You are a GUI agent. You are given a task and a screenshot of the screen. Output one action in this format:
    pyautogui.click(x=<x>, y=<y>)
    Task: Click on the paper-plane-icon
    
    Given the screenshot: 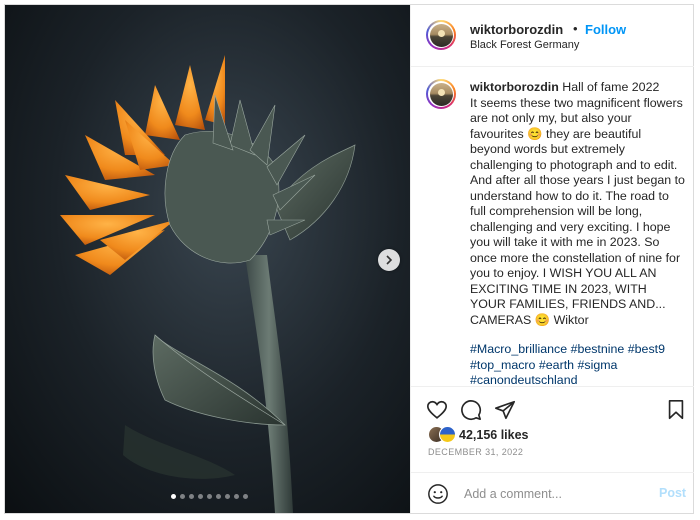 What is the action you would take?
    pyautogui.click(x=505, y=410)
    